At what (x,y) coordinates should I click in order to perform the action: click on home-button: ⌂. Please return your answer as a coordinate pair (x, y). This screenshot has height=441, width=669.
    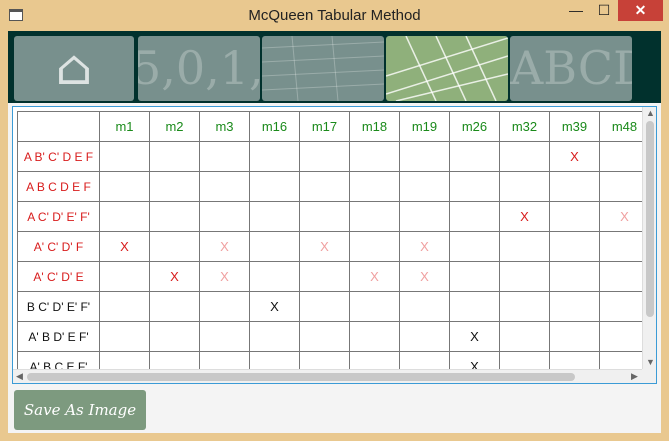
    Looking at the image, I should click on (74, 68).